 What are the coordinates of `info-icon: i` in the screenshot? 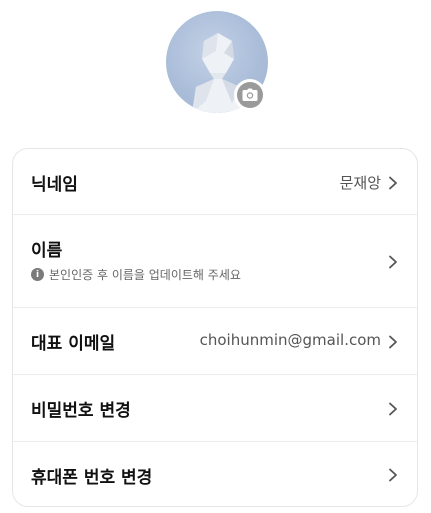 It's located at (37, 274).